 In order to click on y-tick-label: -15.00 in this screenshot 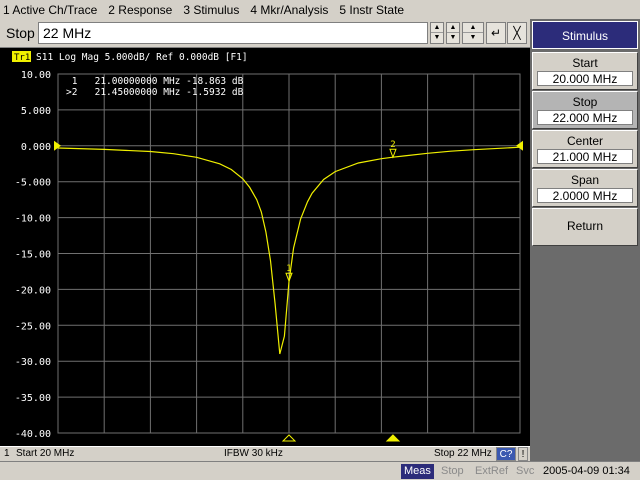, I will do `click(33, 255)`.